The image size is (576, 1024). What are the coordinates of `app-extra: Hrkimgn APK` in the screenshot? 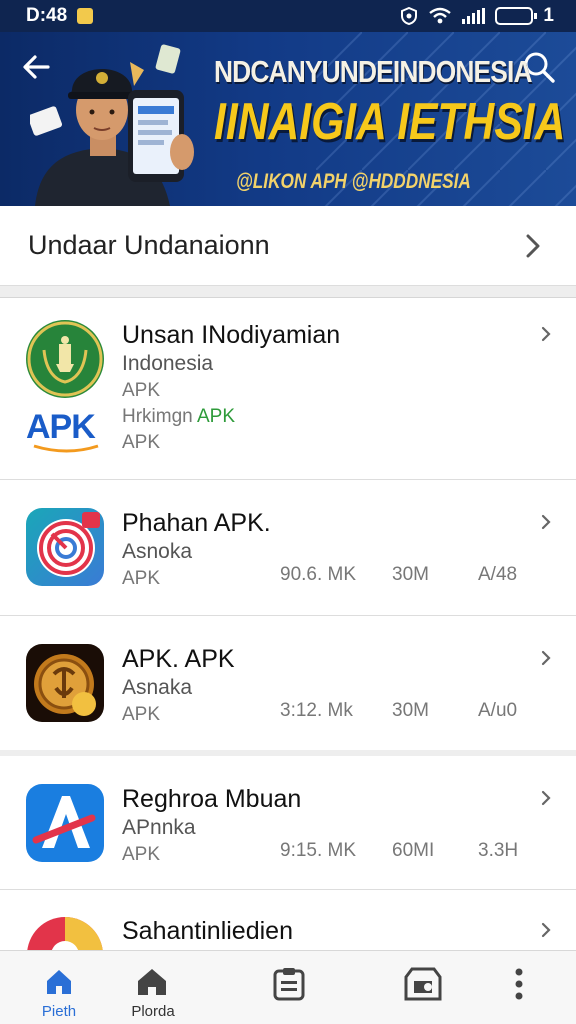 It's located at (231, 417).